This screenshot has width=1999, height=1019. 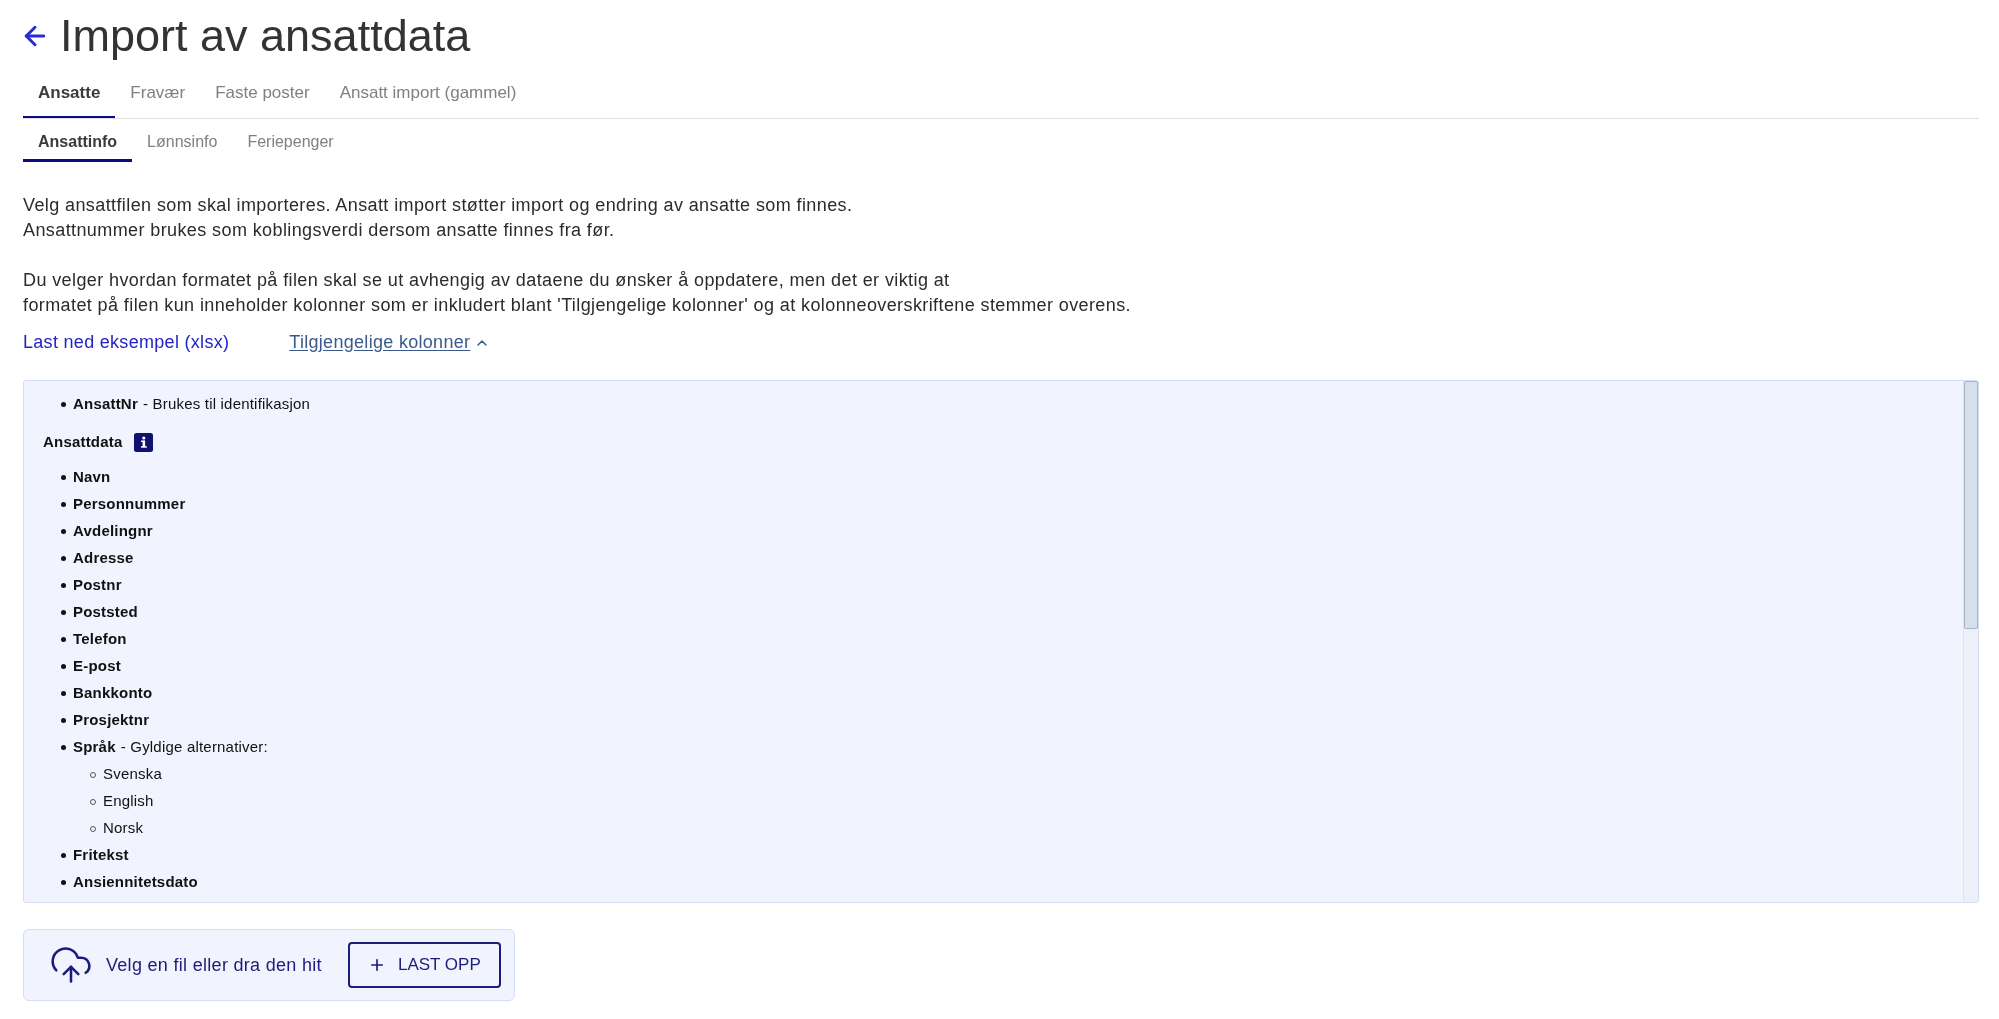 I want to click on tab: Fravær, so click(x=158, y=94).